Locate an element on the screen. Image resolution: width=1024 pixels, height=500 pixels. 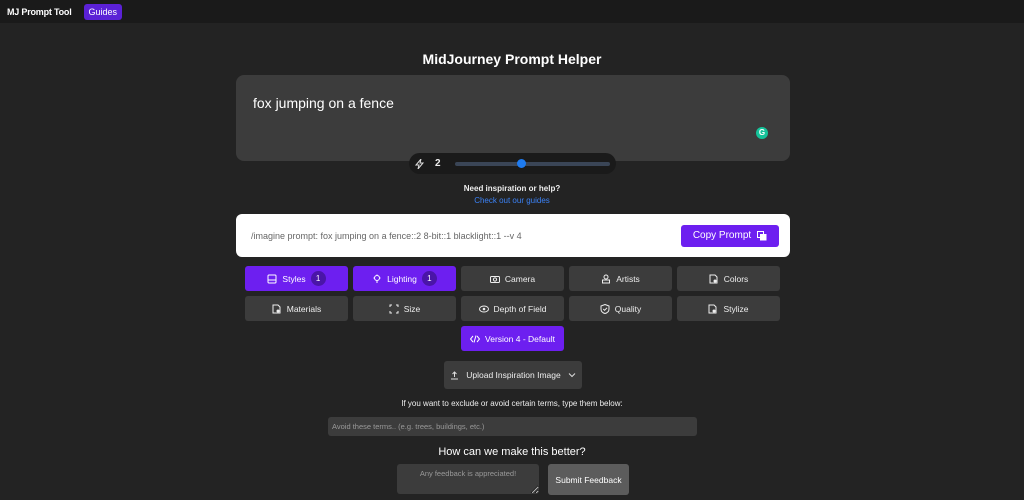
code-icon is located at coordinates (475, 338).